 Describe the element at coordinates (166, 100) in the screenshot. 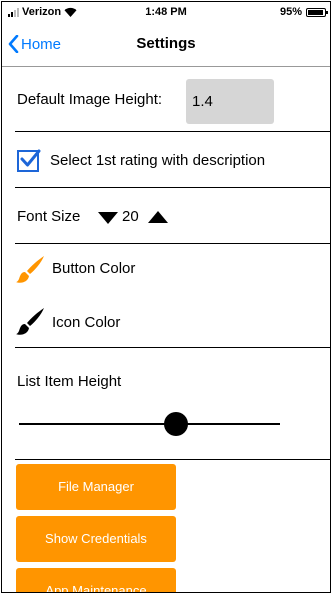

I see `image-height-row: Default Image Height:` at that location.